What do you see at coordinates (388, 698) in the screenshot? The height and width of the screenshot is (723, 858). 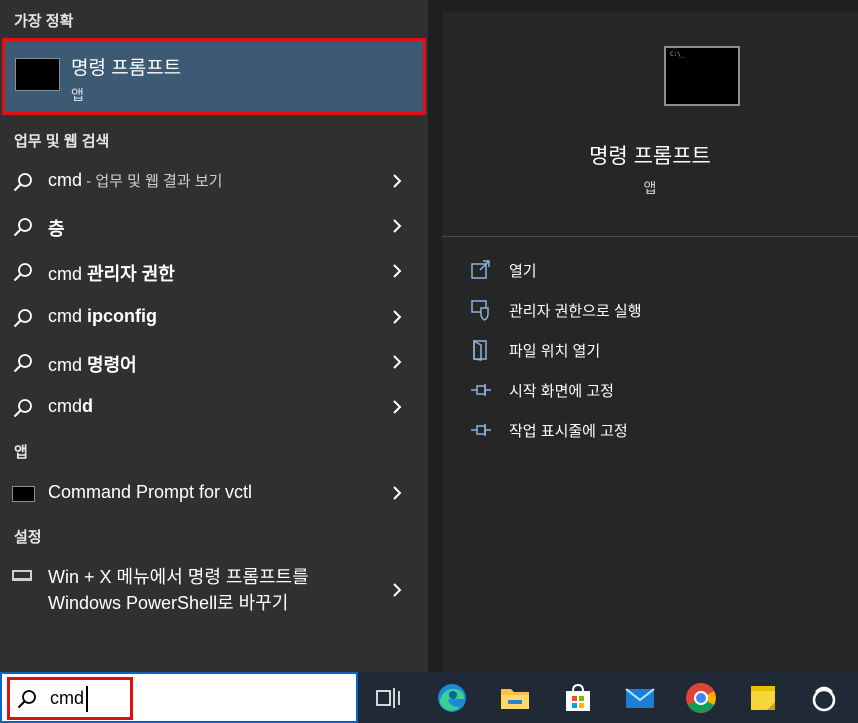 I see `task-view-icon` at bounding box center [388, 698].